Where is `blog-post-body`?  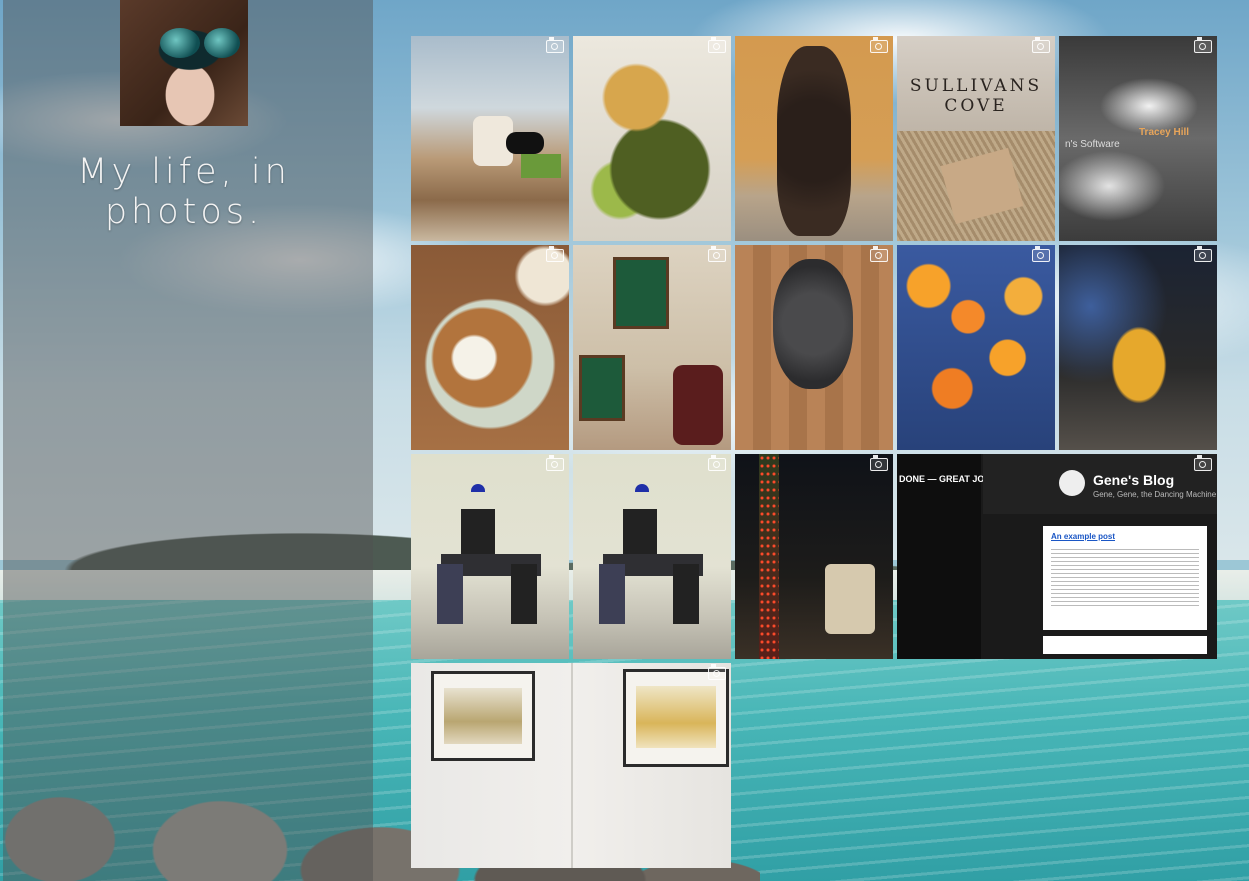
blog-post-body is located at coordinates (1125, 576).